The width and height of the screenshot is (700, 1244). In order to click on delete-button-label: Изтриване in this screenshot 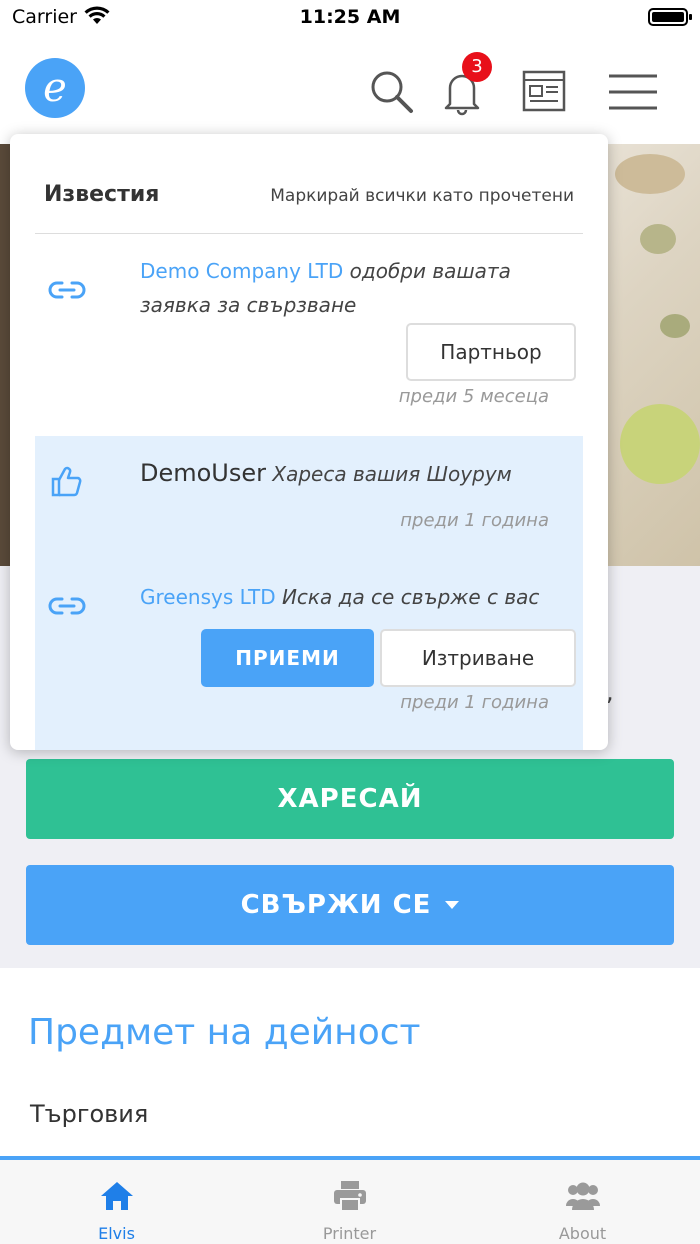, I will do `click(478, 658)`.